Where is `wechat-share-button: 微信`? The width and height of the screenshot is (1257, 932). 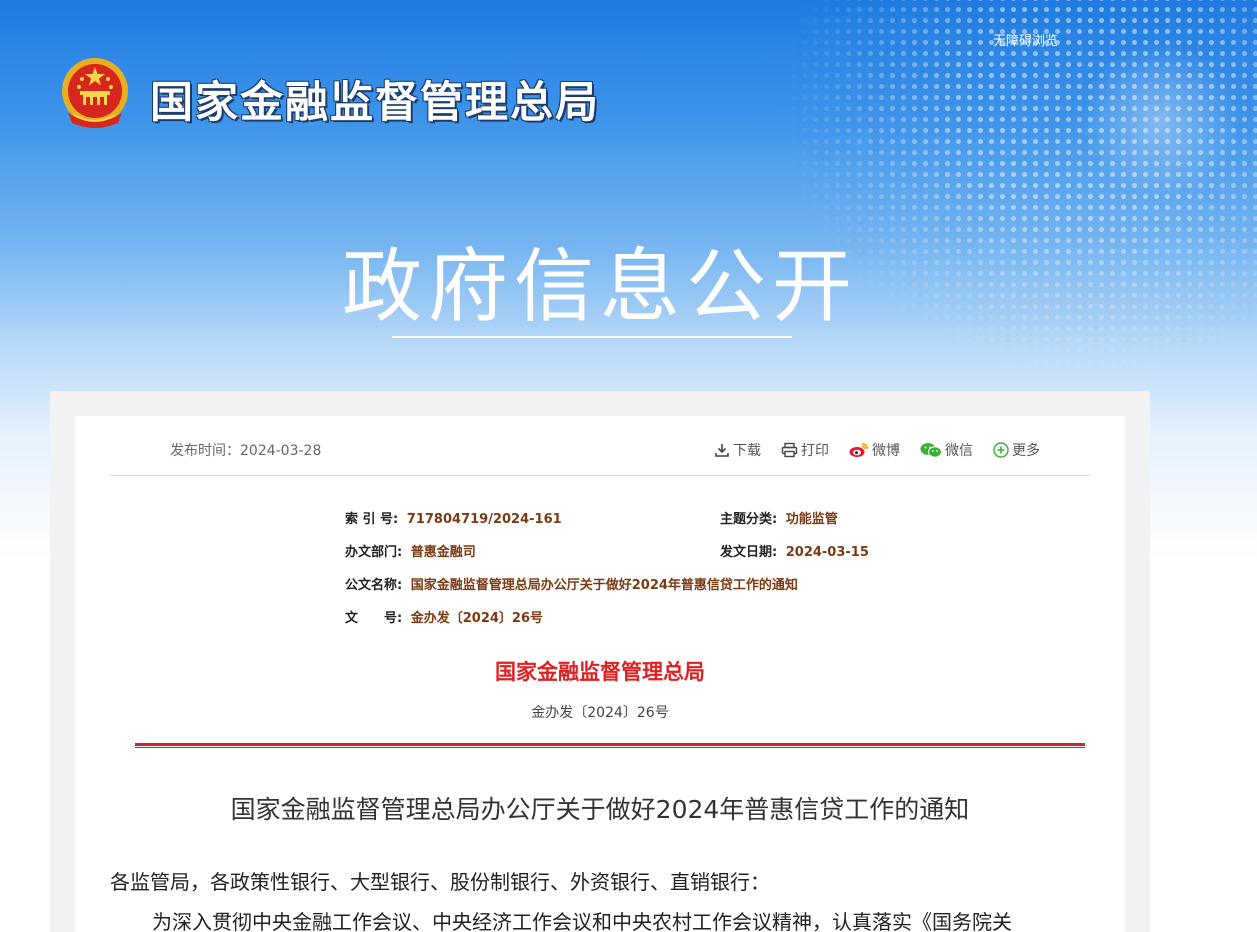
wechat-share-button: 微信 is located at coordinates (946, 450).